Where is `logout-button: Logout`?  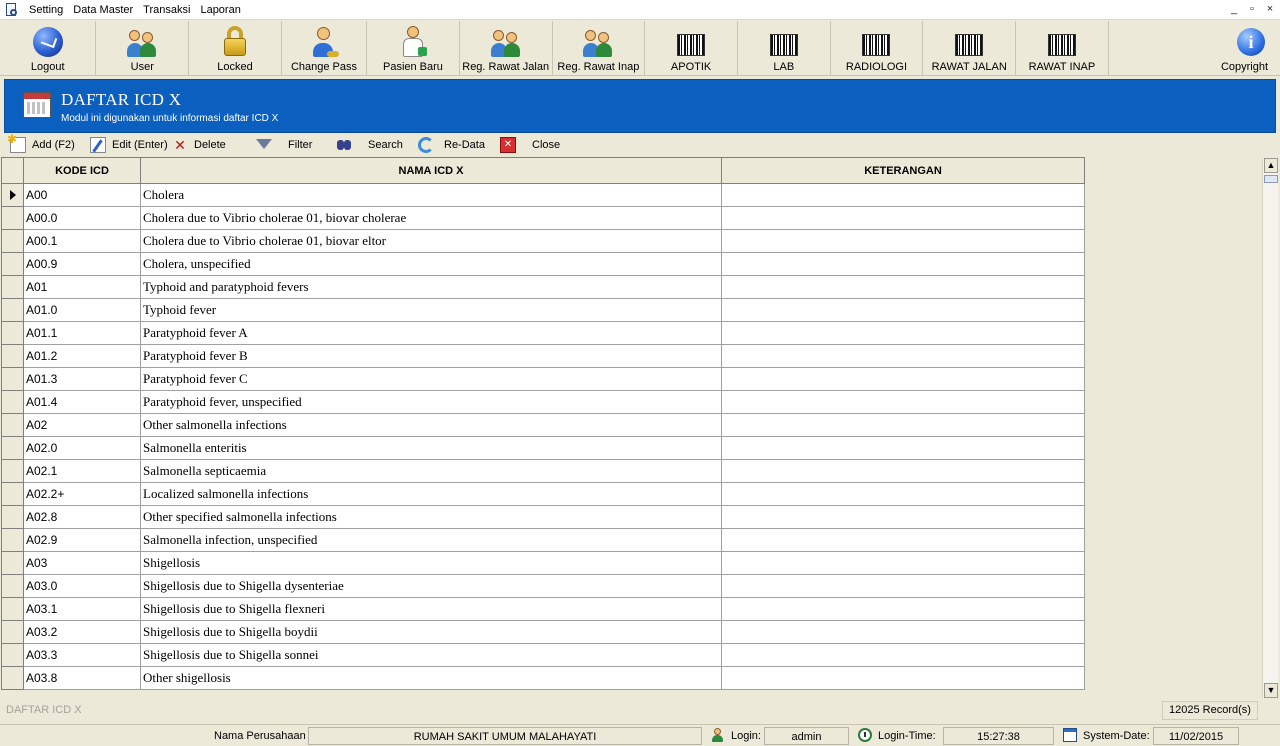 logout-button: Logout is located at coordinates (48, 48).